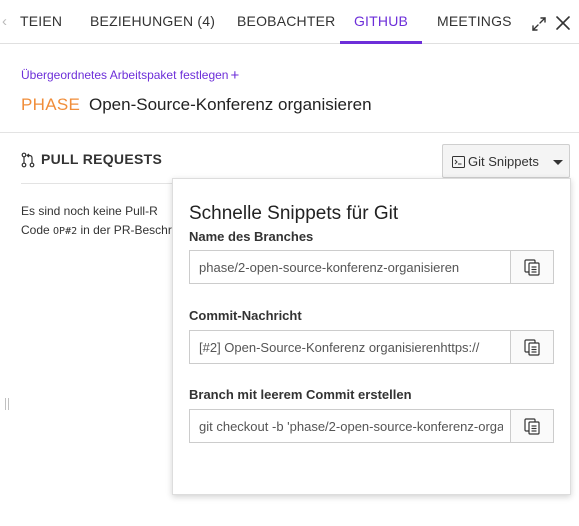 The image size is (579, 526). I want to click on branch-name-input, so click(351, 267).